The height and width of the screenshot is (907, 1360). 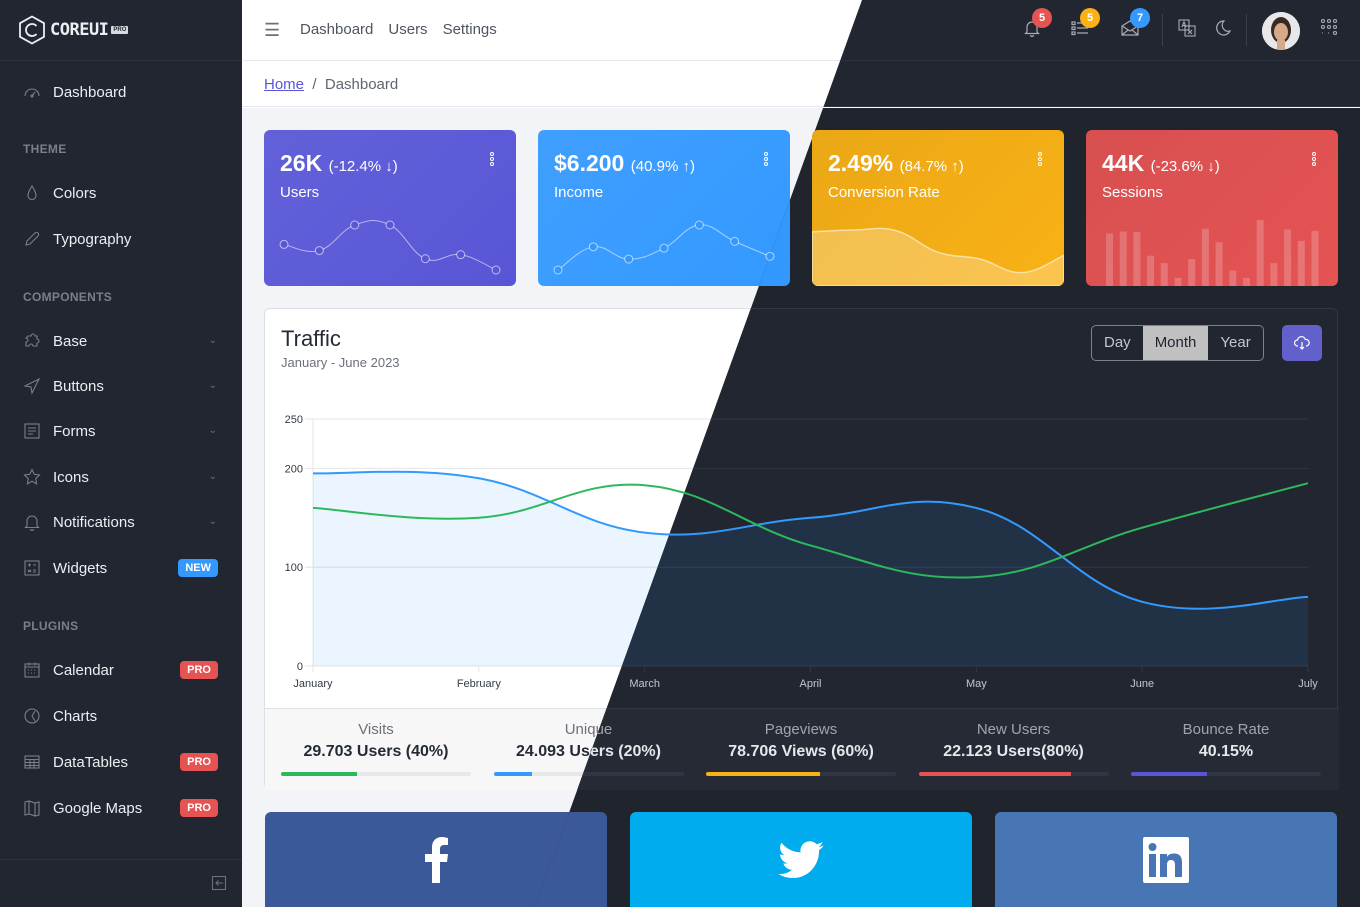 What do you see at coordinates (376, 729) in the screenshot?
I see `stat-label: Visits` at bounding box center [376, 729].